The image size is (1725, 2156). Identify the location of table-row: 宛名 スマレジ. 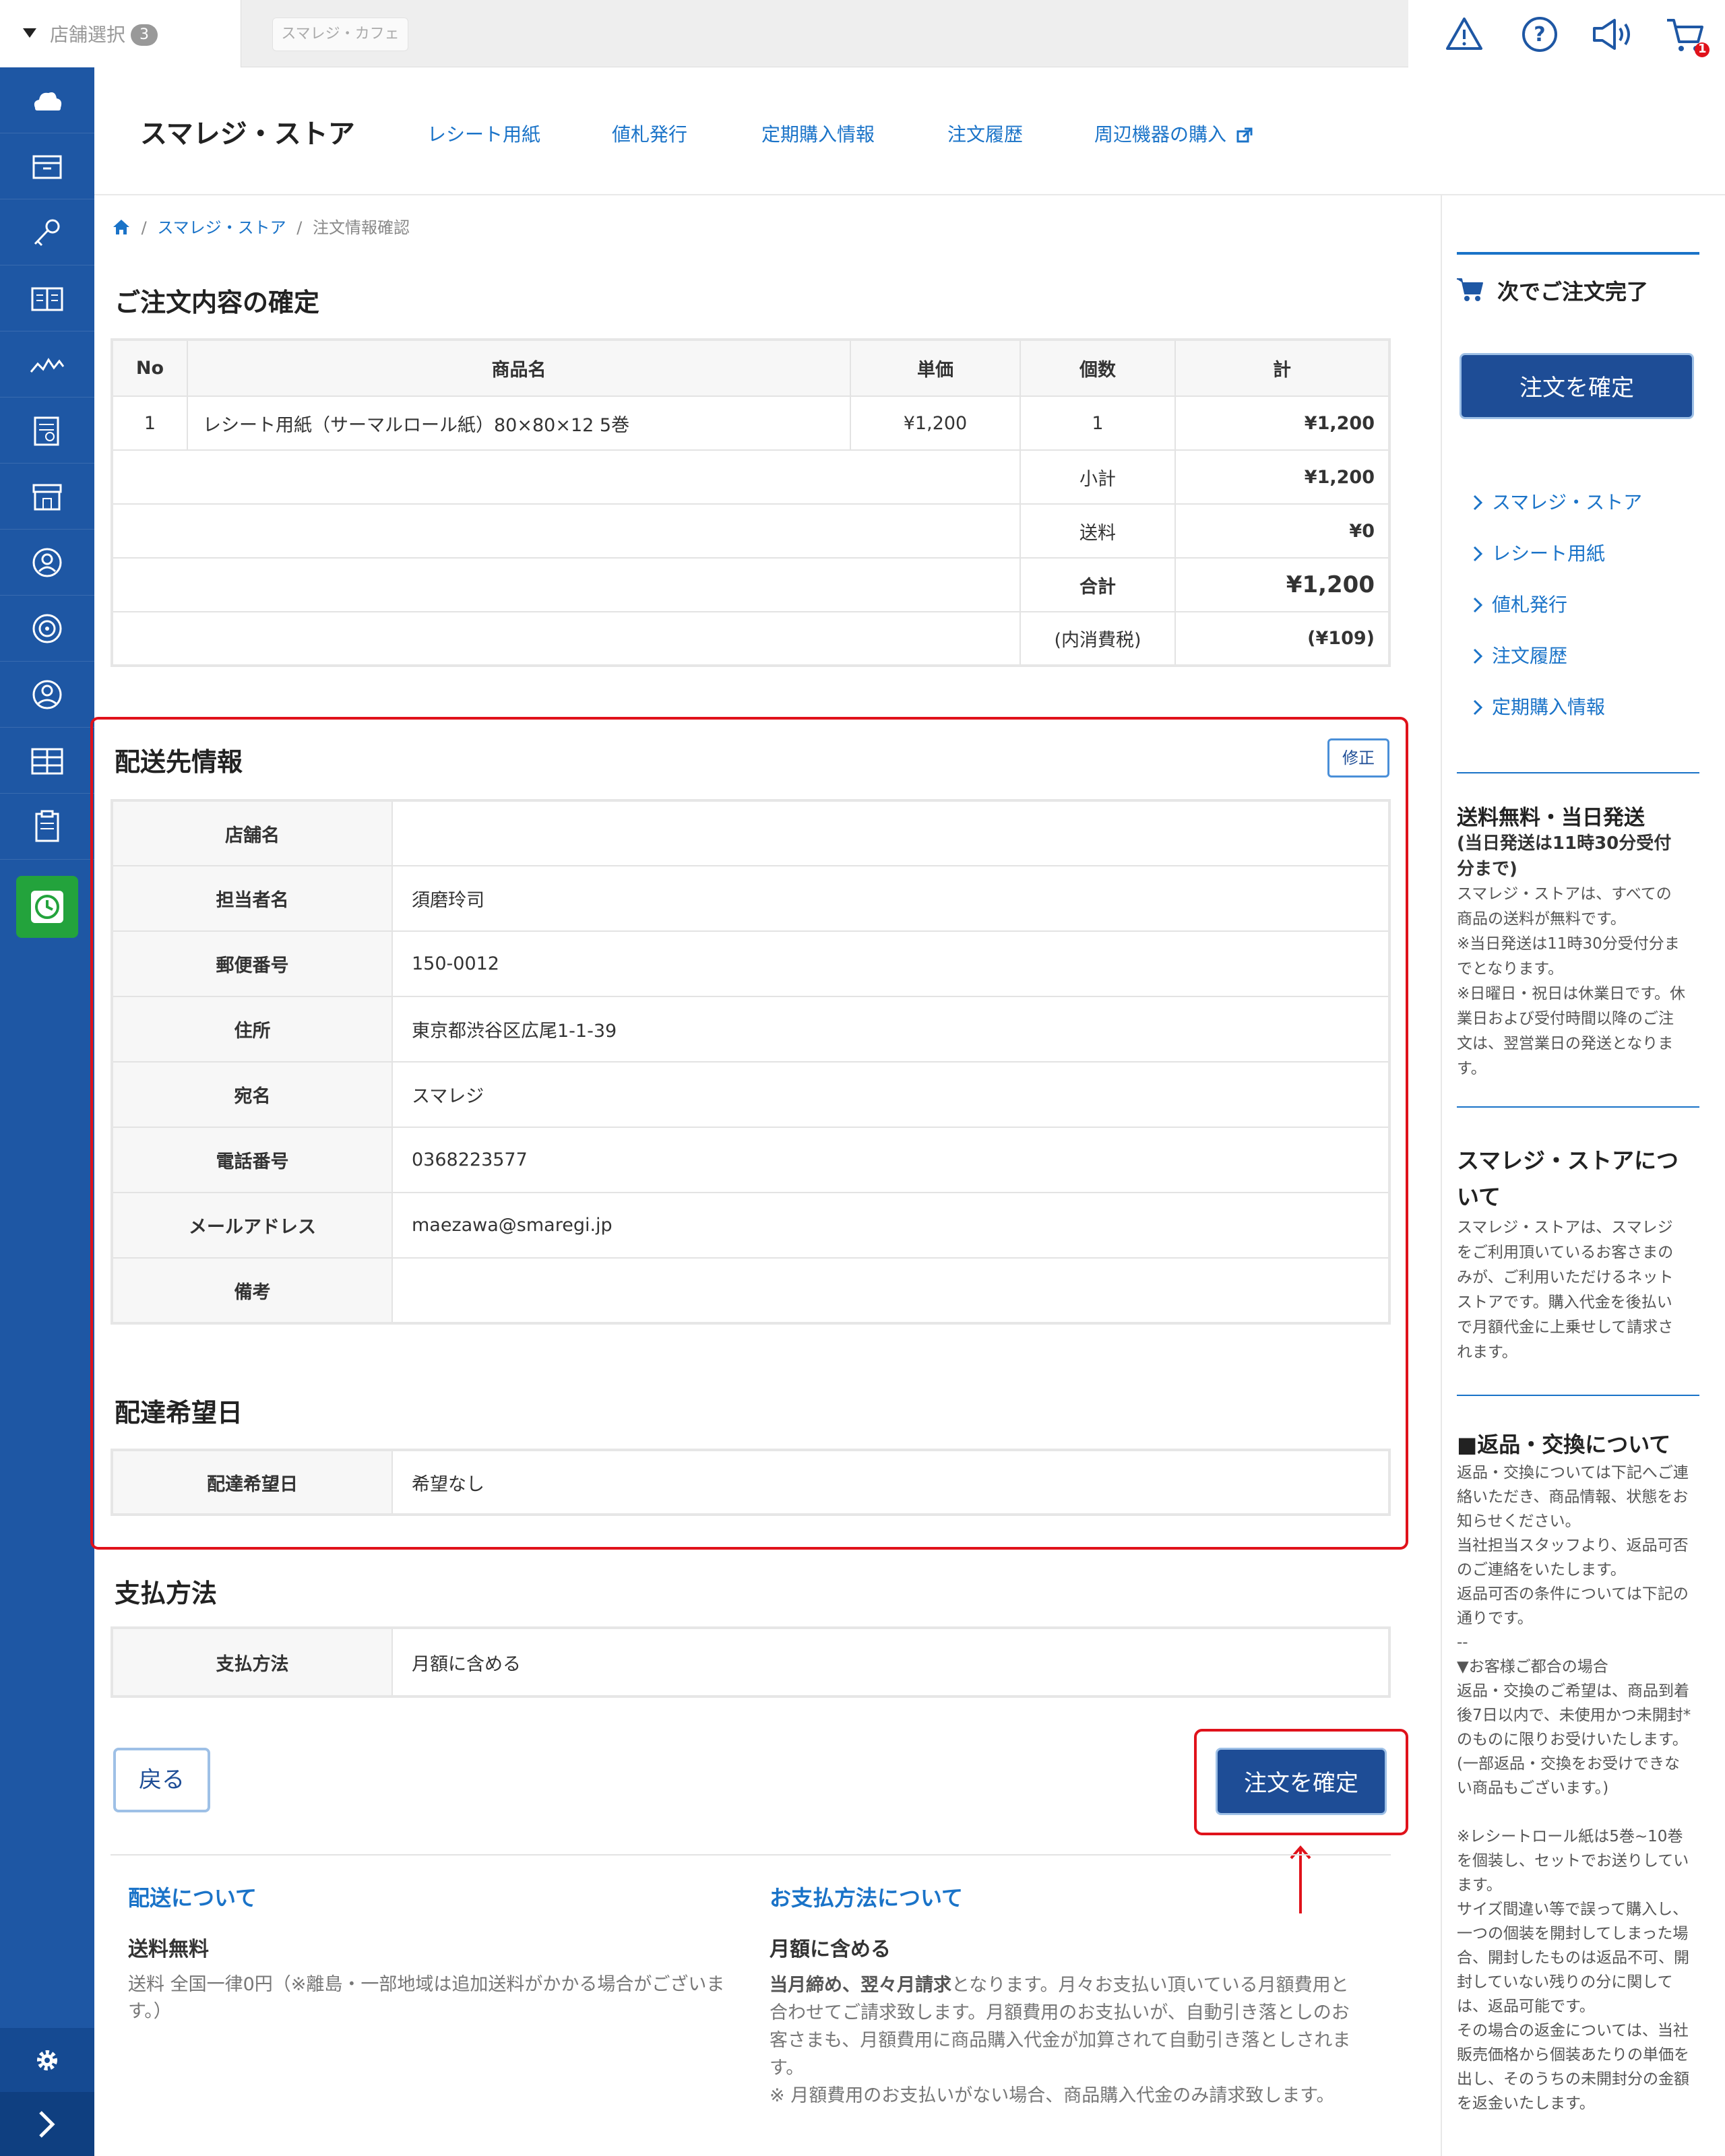
(751, 1094).